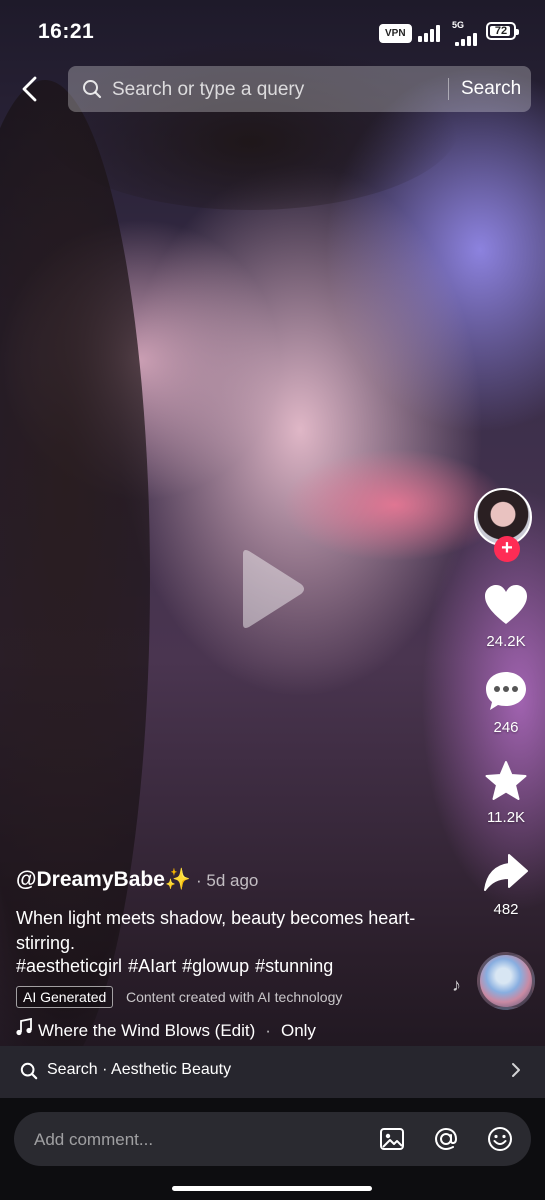  What do you see at coordinates (215, 966) in the screenshot?
I see `hashtag-link: #glowup` at bounding box center [215, 966].